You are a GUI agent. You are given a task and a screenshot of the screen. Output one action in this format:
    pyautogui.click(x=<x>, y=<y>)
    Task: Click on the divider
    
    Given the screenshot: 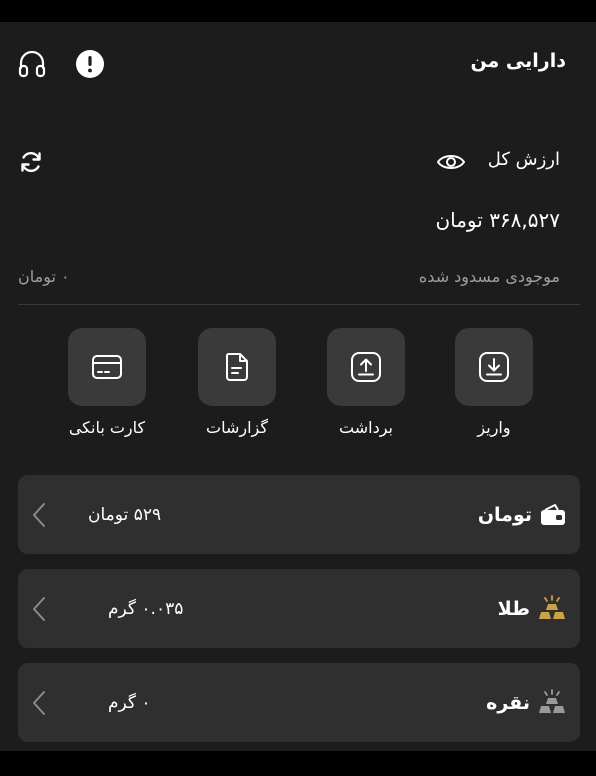 What is the action you would take?
    pyautogui.click(x=299, y=304)
    